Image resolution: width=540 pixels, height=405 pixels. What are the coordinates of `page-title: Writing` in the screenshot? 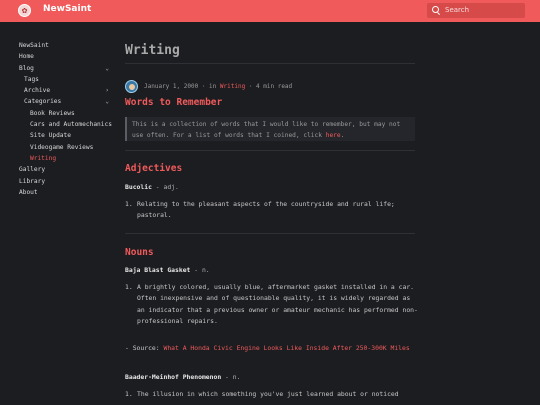 It's located at (152, 50).